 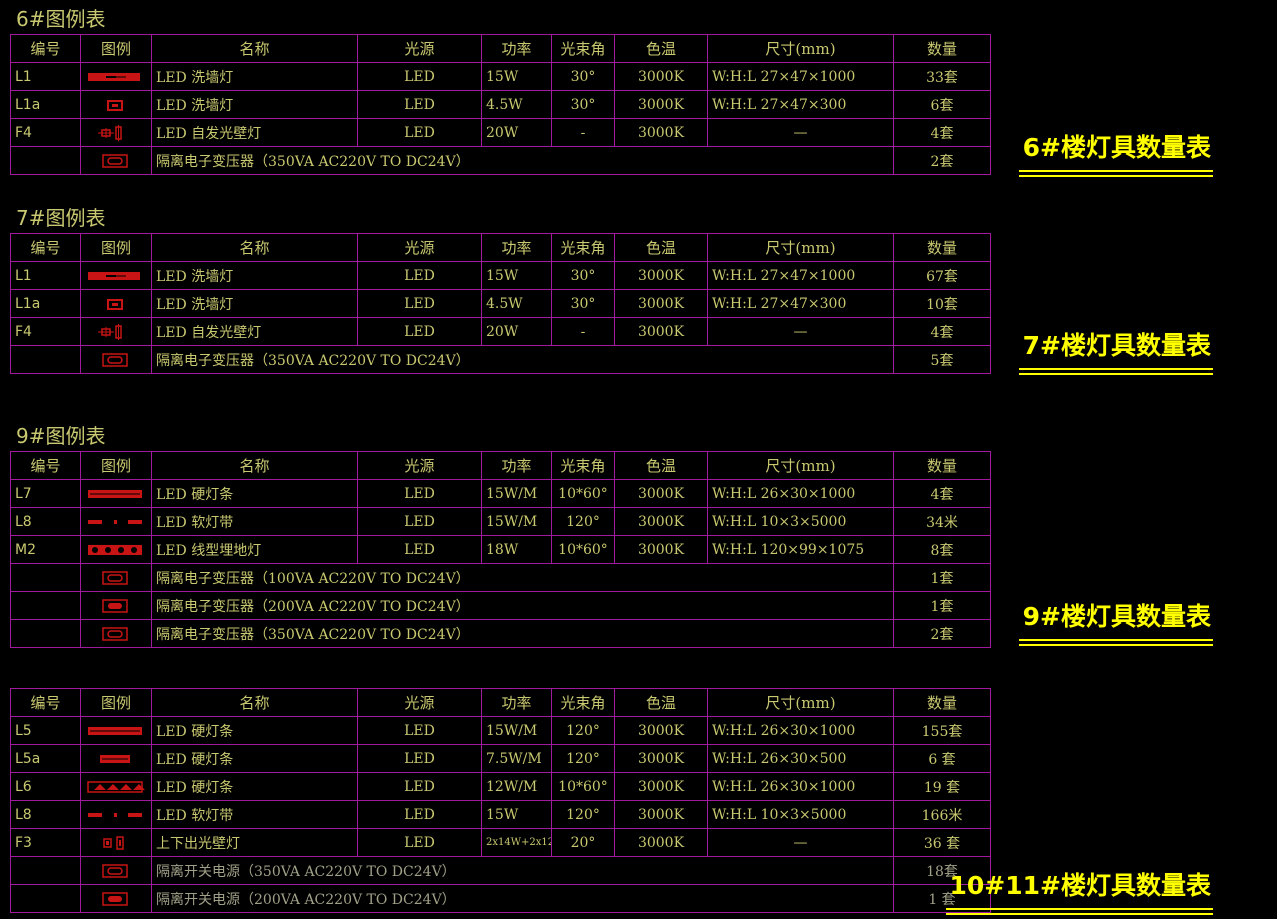 What do you see at coordinates (800, 549) in the screenshot?
I see `dimensions: W:H:L 120×99×1075` at bounding box center [800, 549].